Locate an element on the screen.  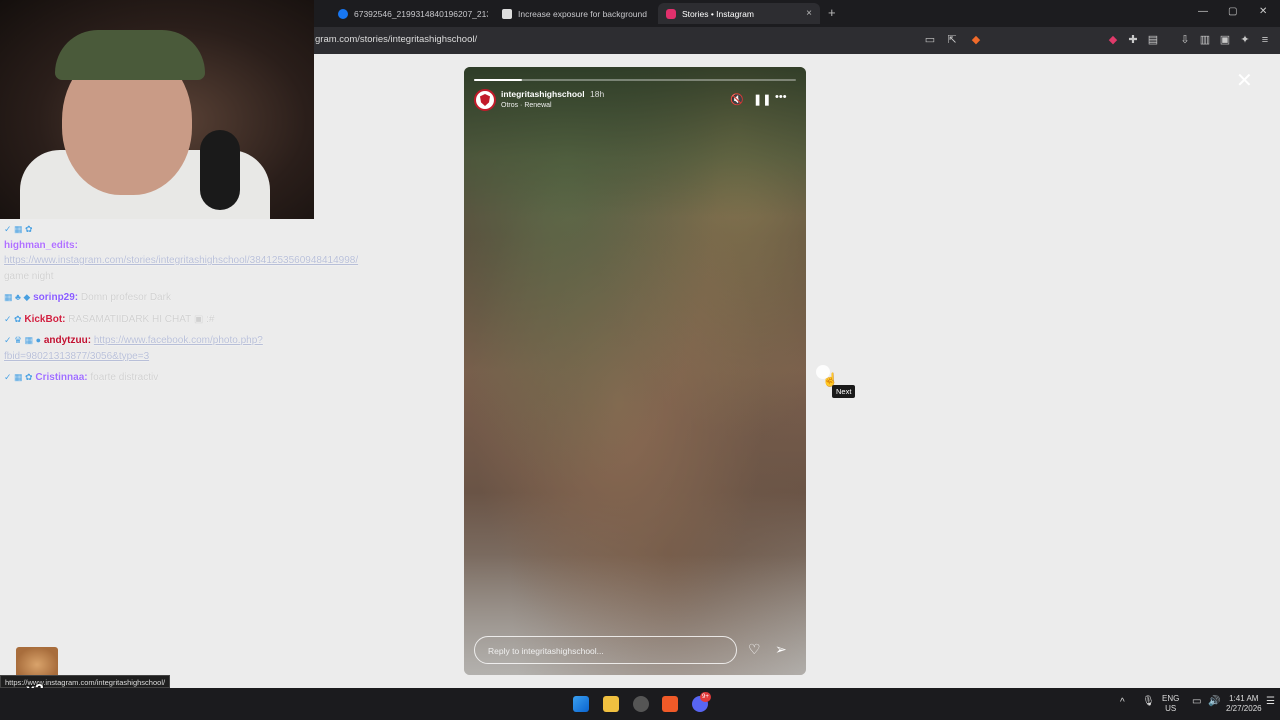
chat-message: ✓ ✿ KickBot: RASAMATIIDARK HI CHAT ▣ :# is located at coordinates (169, 320).